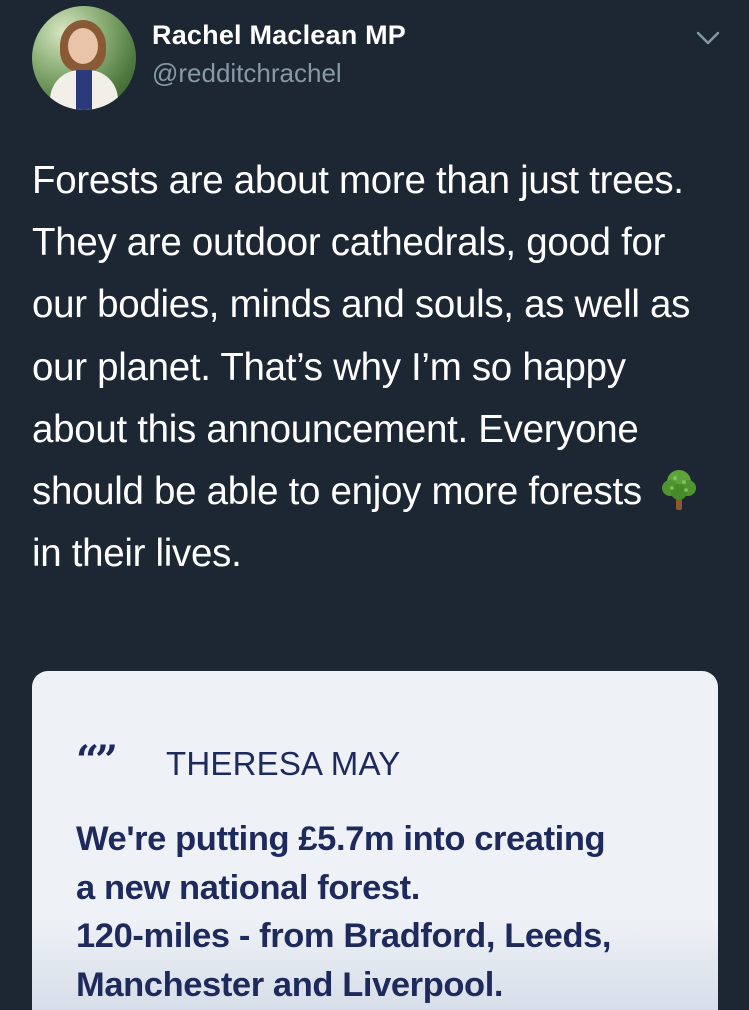 This screenshot has width=749, height=1010. Describe the element at coordinates (341, 839) in the screenshot. I see `quote-line: We're putting £5.7m into creating` at that location.